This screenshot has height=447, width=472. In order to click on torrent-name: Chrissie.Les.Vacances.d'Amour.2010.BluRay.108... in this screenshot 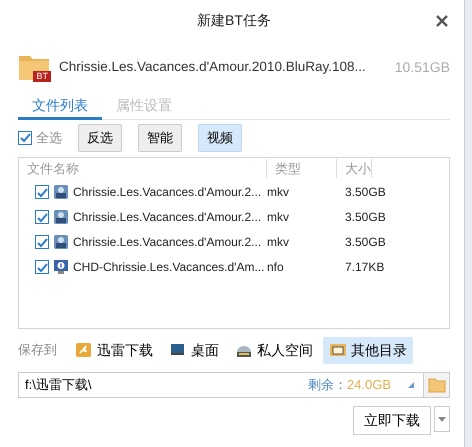, I will do `click(212, 67)`.